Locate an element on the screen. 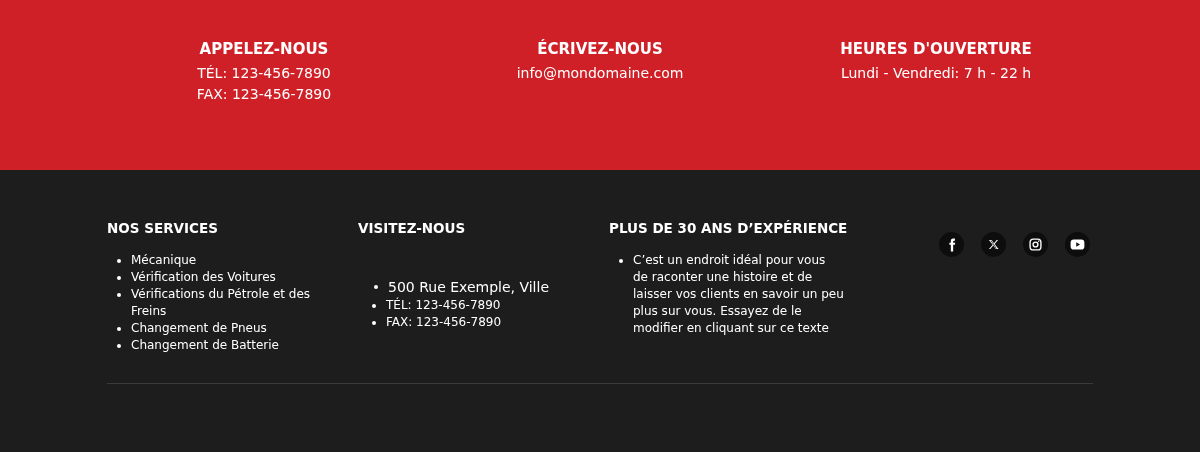 The height and width of the screenshot is (452, 1200). footer-heading: VISITEZ-NOUS is located at coordinates (412, 228).